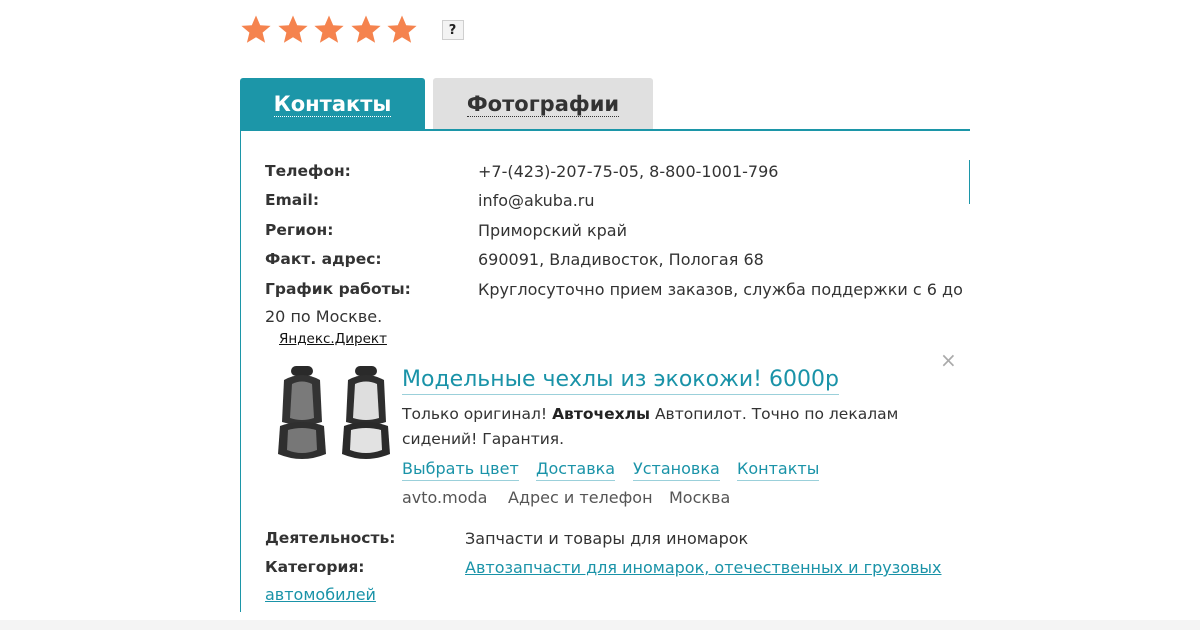 This screenshot has width=1200, height=630. I want to click on close-icon: ×, so click(948, 360).